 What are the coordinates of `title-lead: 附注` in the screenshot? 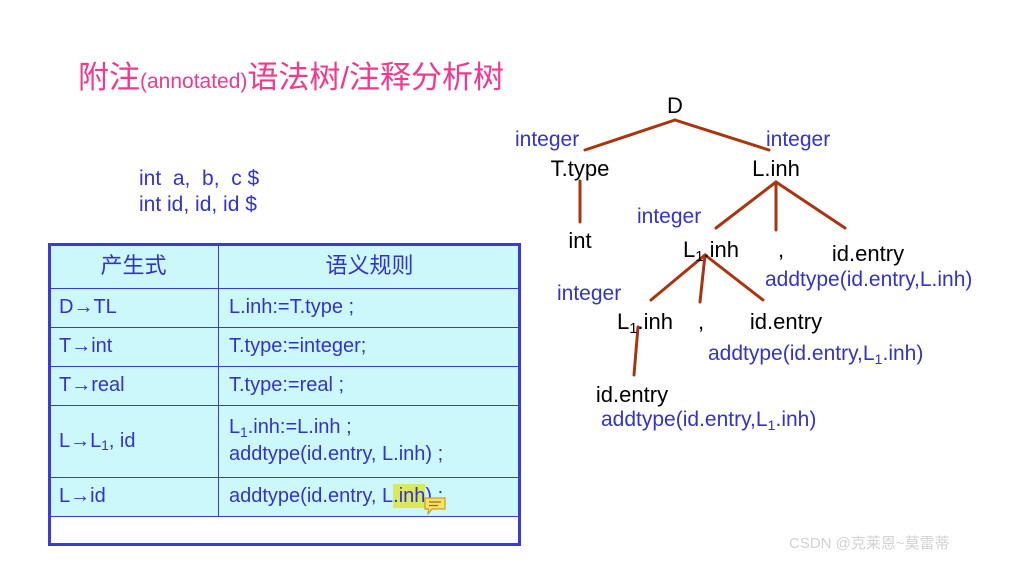 It's located at (109, 77).